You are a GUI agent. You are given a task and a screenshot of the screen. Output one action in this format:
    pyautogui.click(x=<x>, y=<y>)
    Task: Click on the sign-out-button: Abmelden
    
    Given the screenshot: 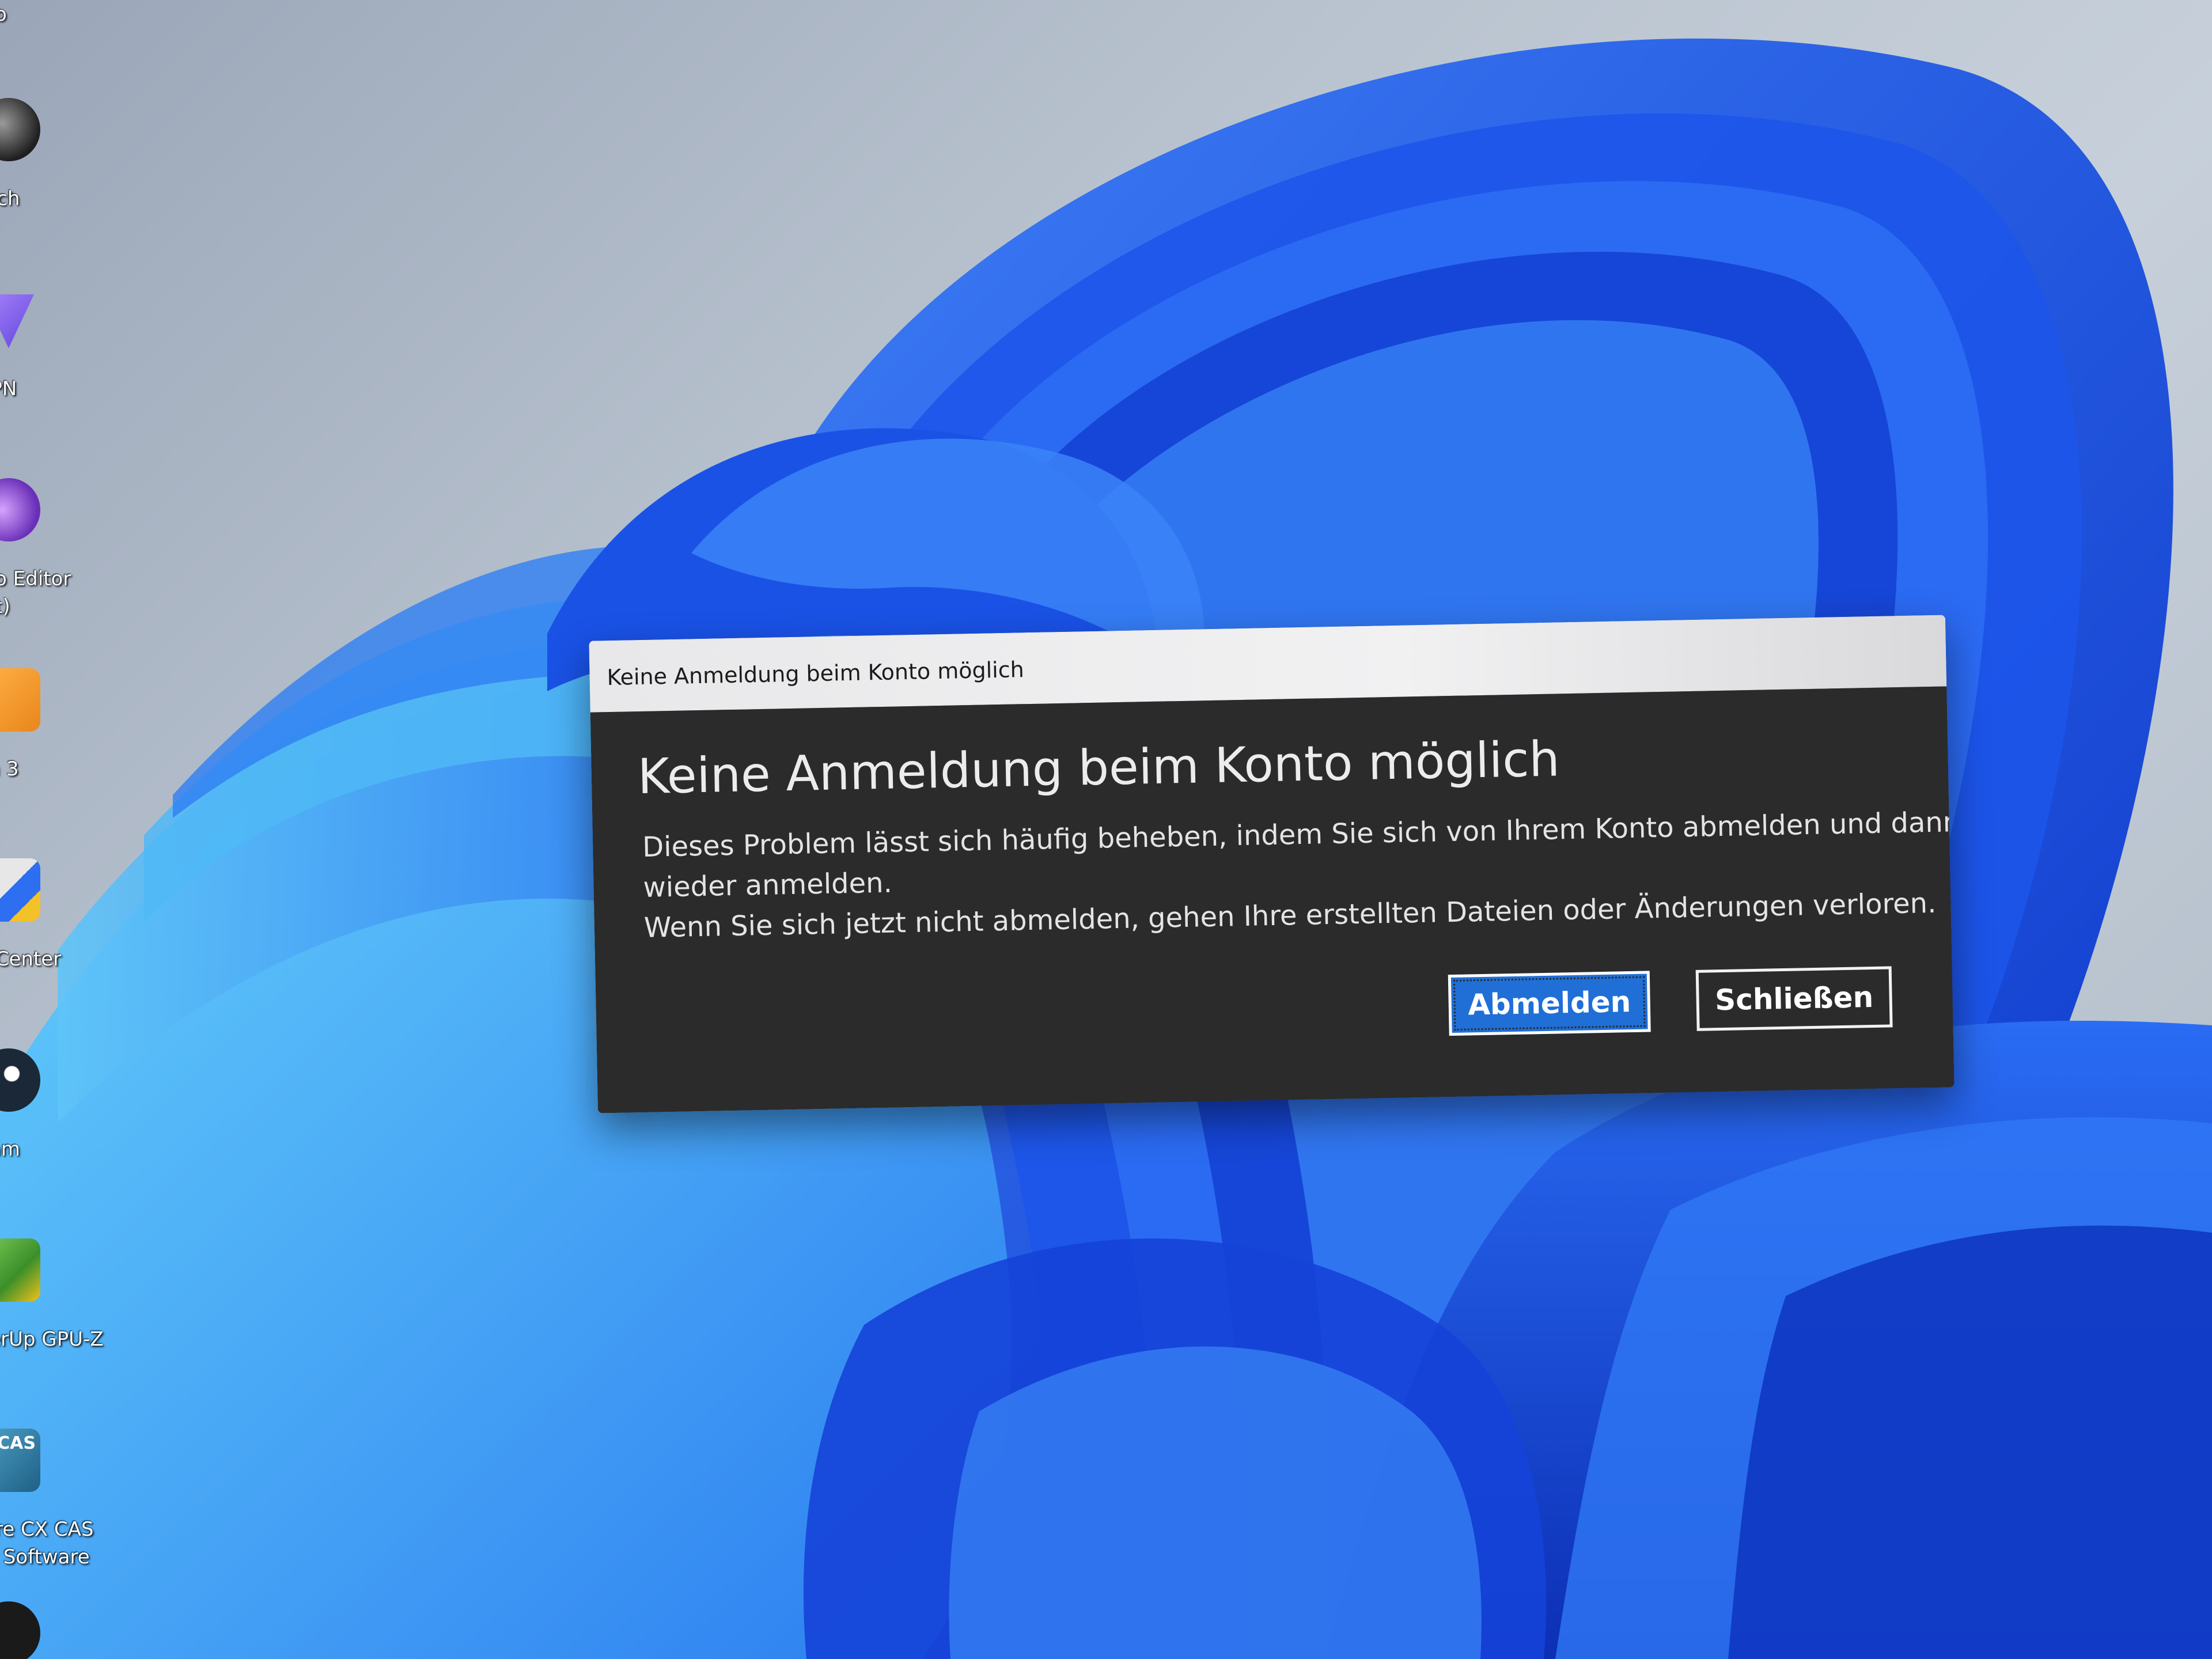 What is the action you would take?
    pyautogui.click(x=1549, y=1003)
    